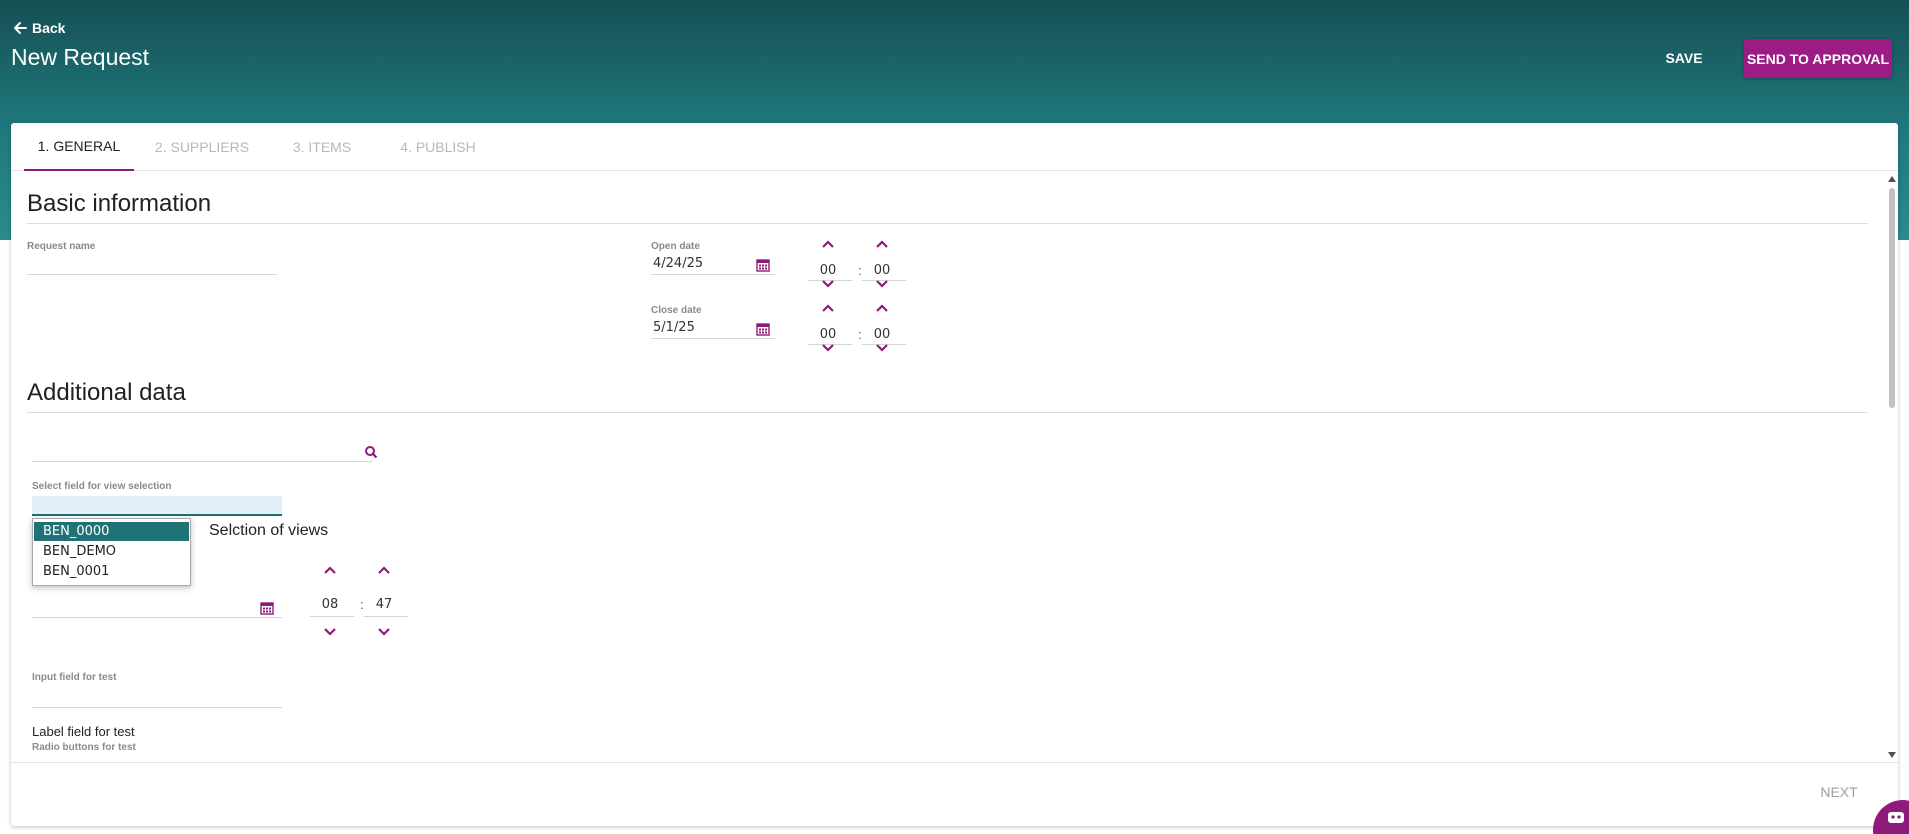 The width and height of the screenshot is (1909, 834). I want to click on search-icon, so click(371, 452).